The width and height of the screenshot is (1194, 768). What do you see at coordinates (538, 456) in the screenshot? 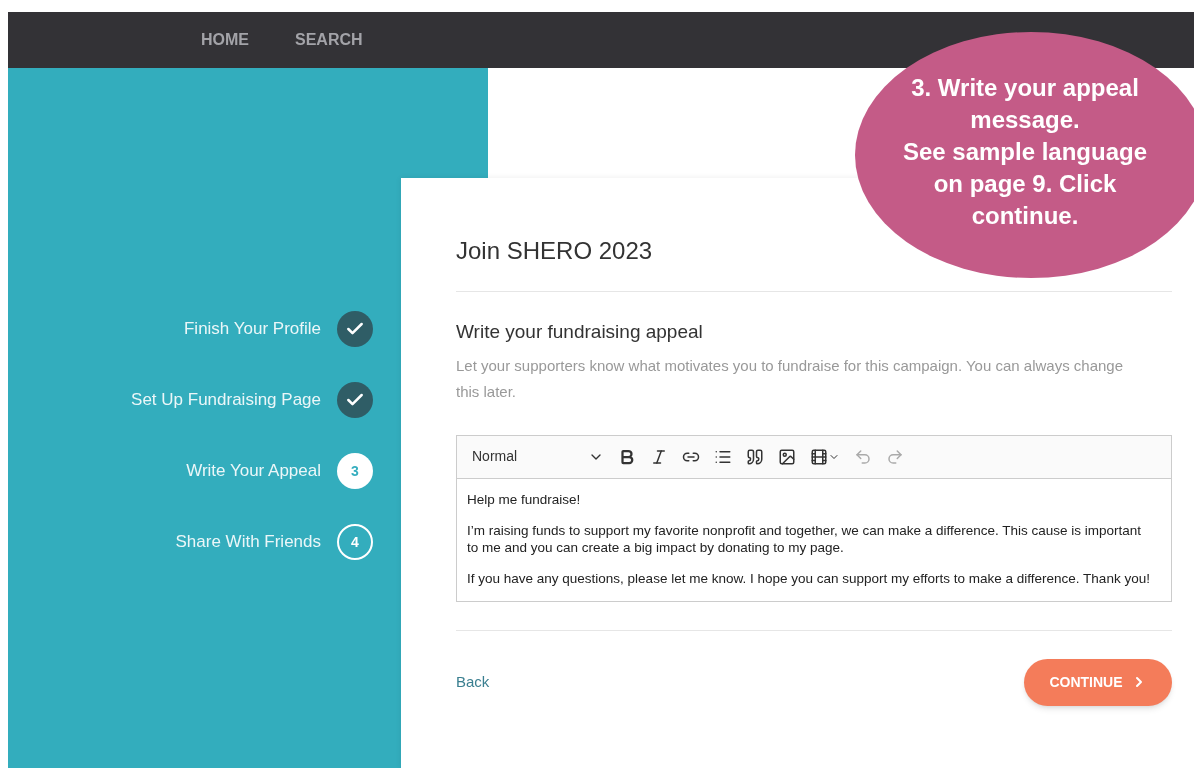
I see `format-dropdown: Normal` at bounding box center [538, 456].